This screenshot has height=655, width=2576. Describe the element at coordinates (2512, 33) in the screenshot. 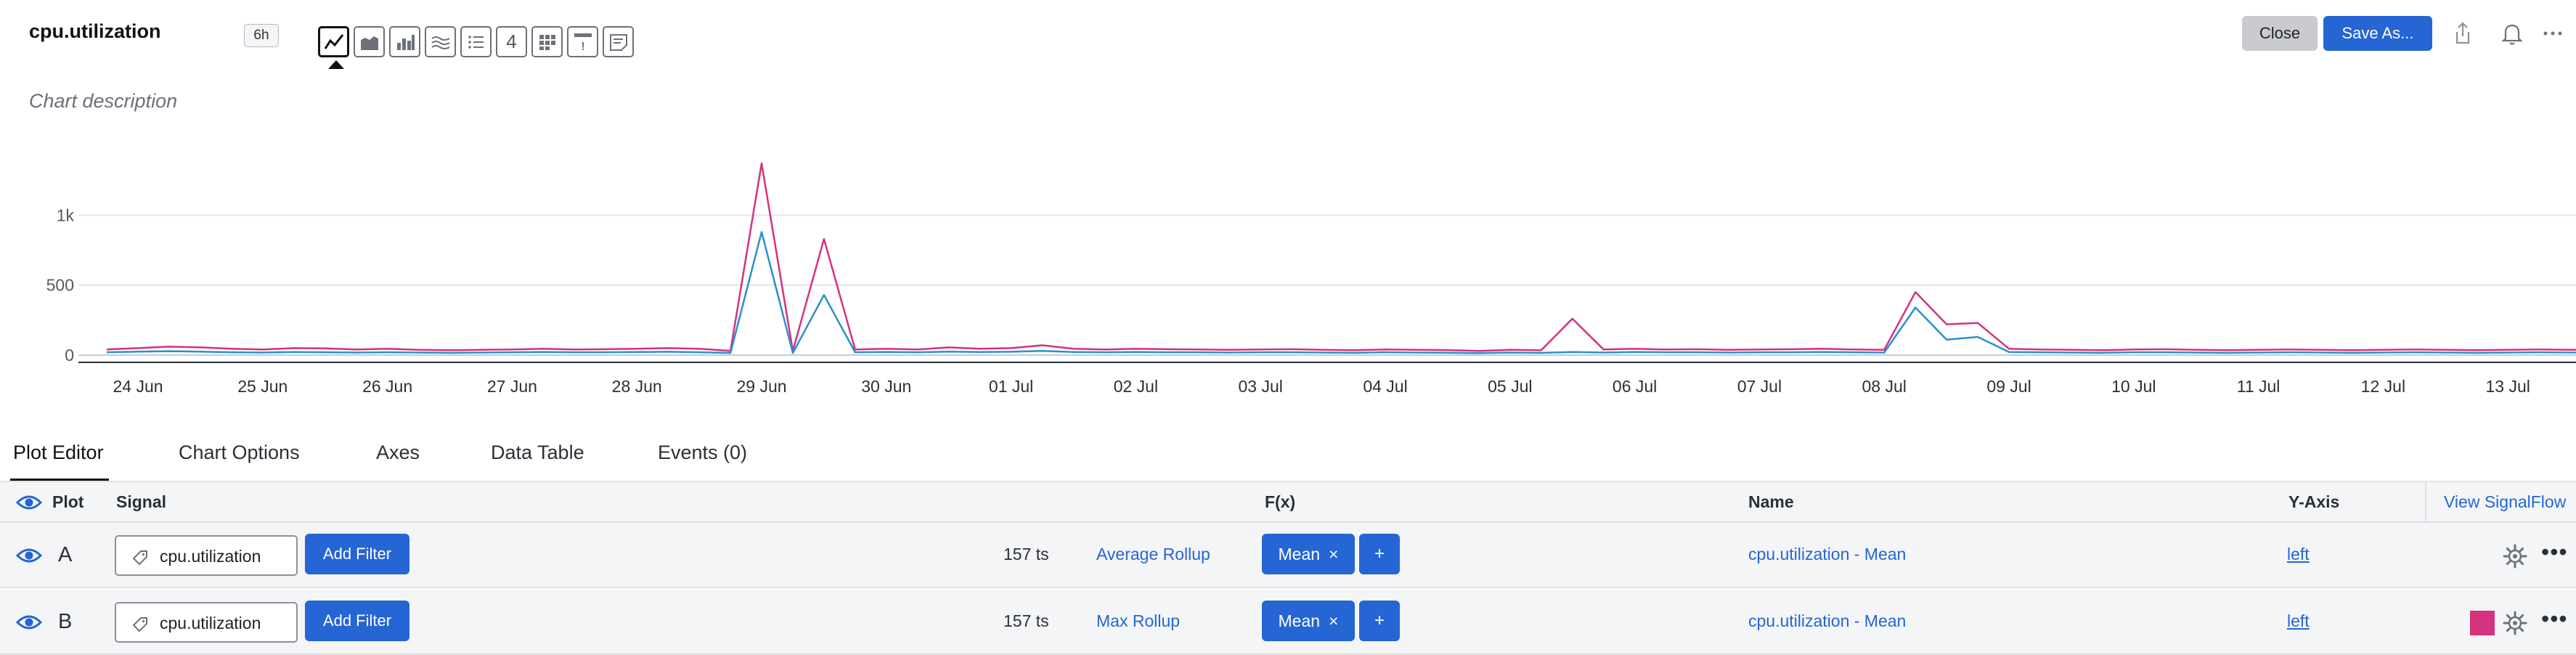

I see `bell-icon` at that location.